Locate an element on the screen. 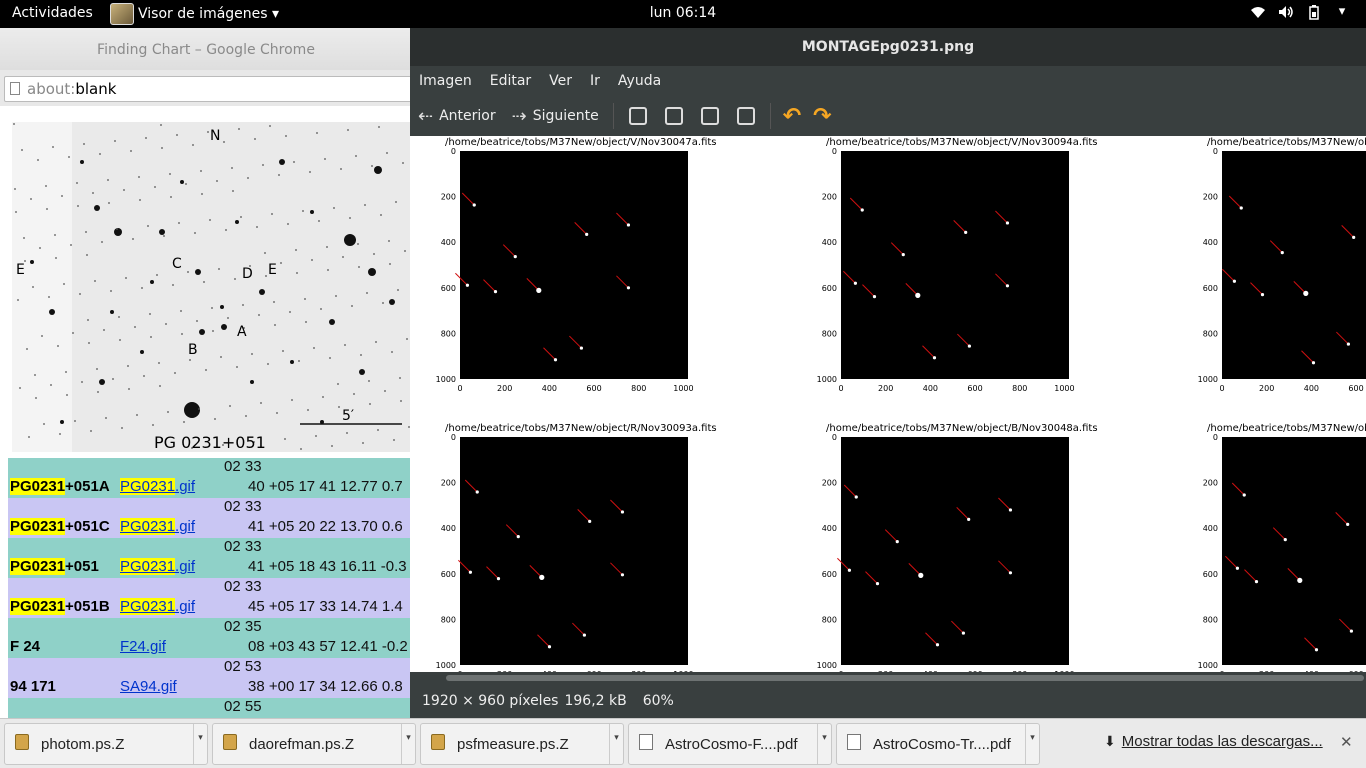 This screenshot has width=1366, height=768. rotate-right-icon: ↷ is located at coordinates (822, 116).